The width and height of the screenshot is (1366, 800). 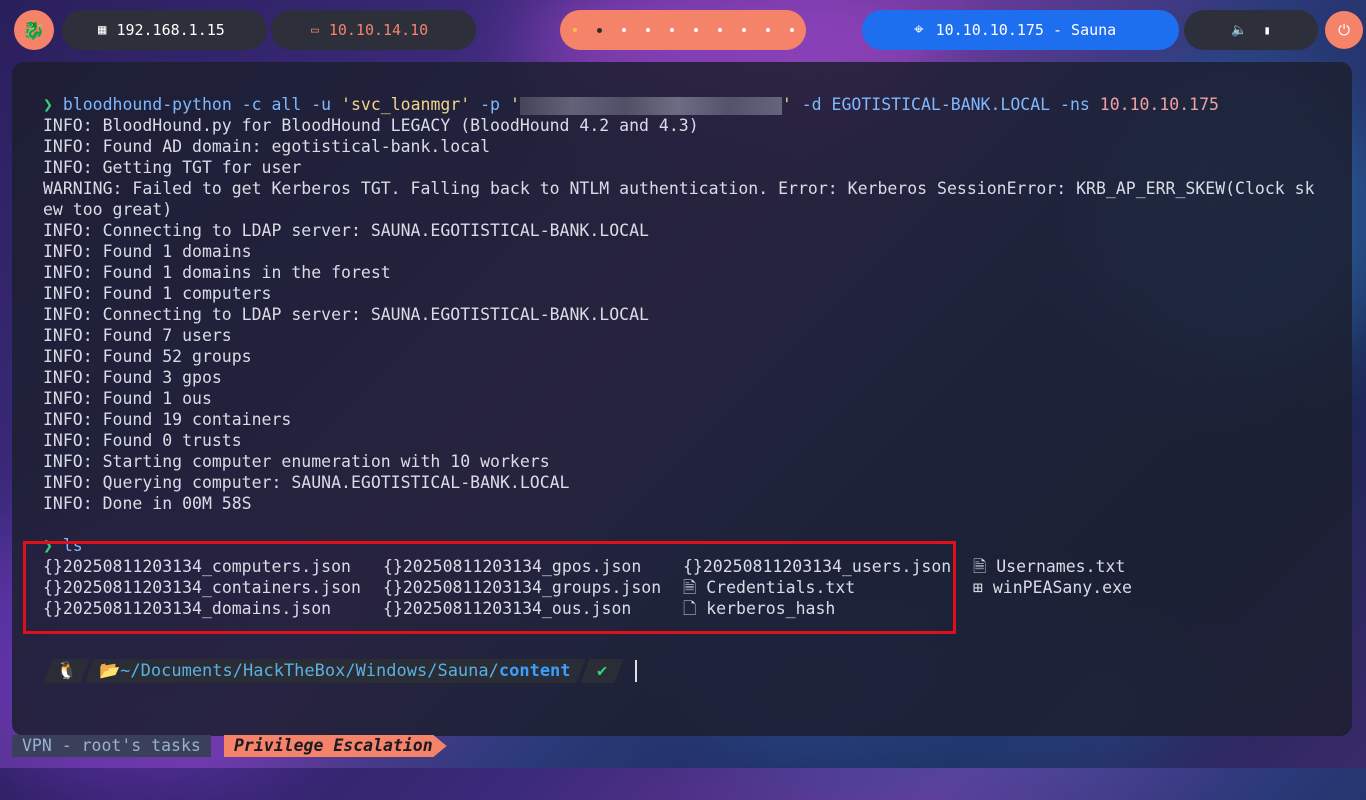 What do you see at coordinates (167, 419) in the screenshot?
I see `output-line: INFO: Found 19 containers` at bounding box center [167, 419].